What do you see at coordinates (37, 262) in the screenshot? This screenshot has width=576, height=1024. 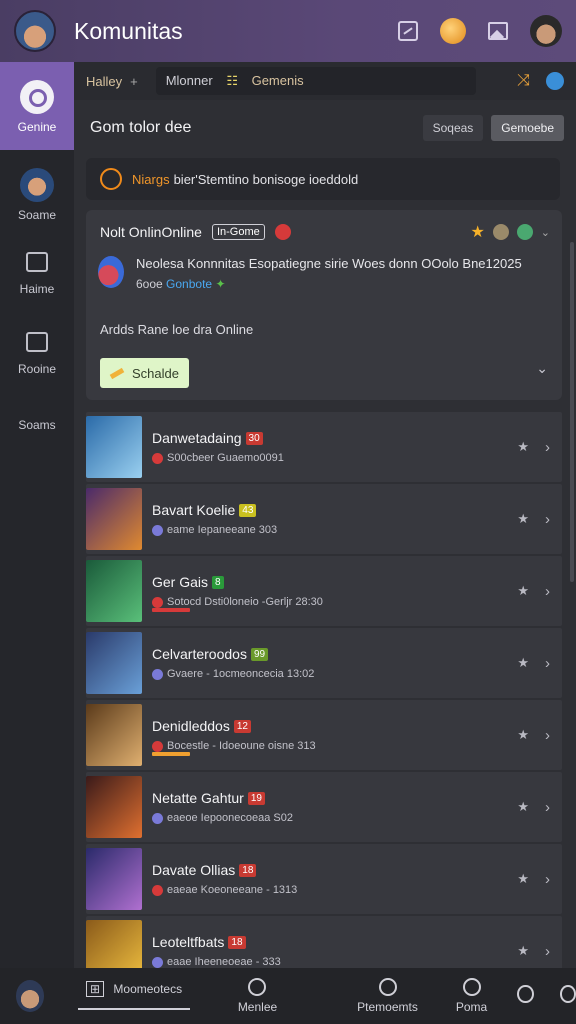 I see `calendar-icon` at bounding box center [37, 262].